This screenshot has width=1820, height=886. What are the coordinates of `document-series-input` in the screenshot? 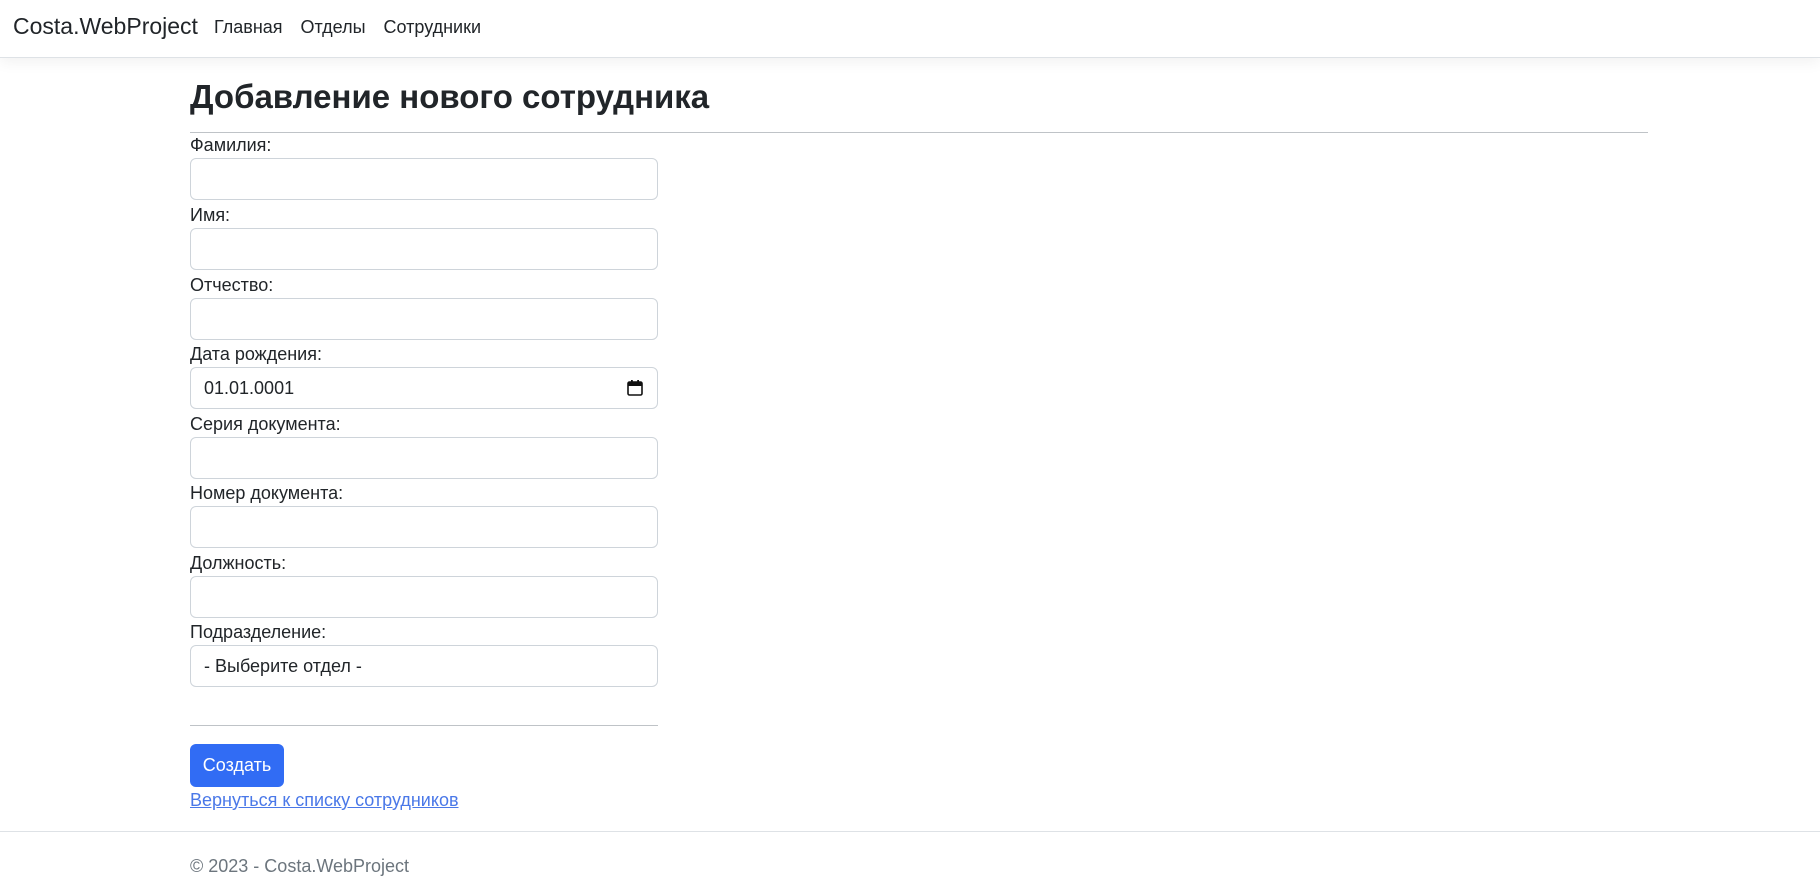 It's located at (424, 458).